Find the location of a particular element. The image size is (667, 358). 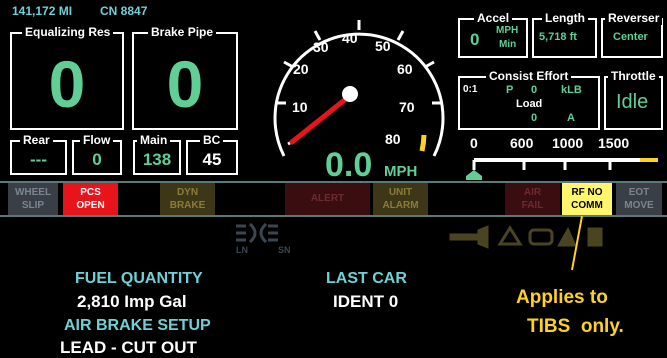

flow-panel: Flow 0 is located at coordinates (97, 154).